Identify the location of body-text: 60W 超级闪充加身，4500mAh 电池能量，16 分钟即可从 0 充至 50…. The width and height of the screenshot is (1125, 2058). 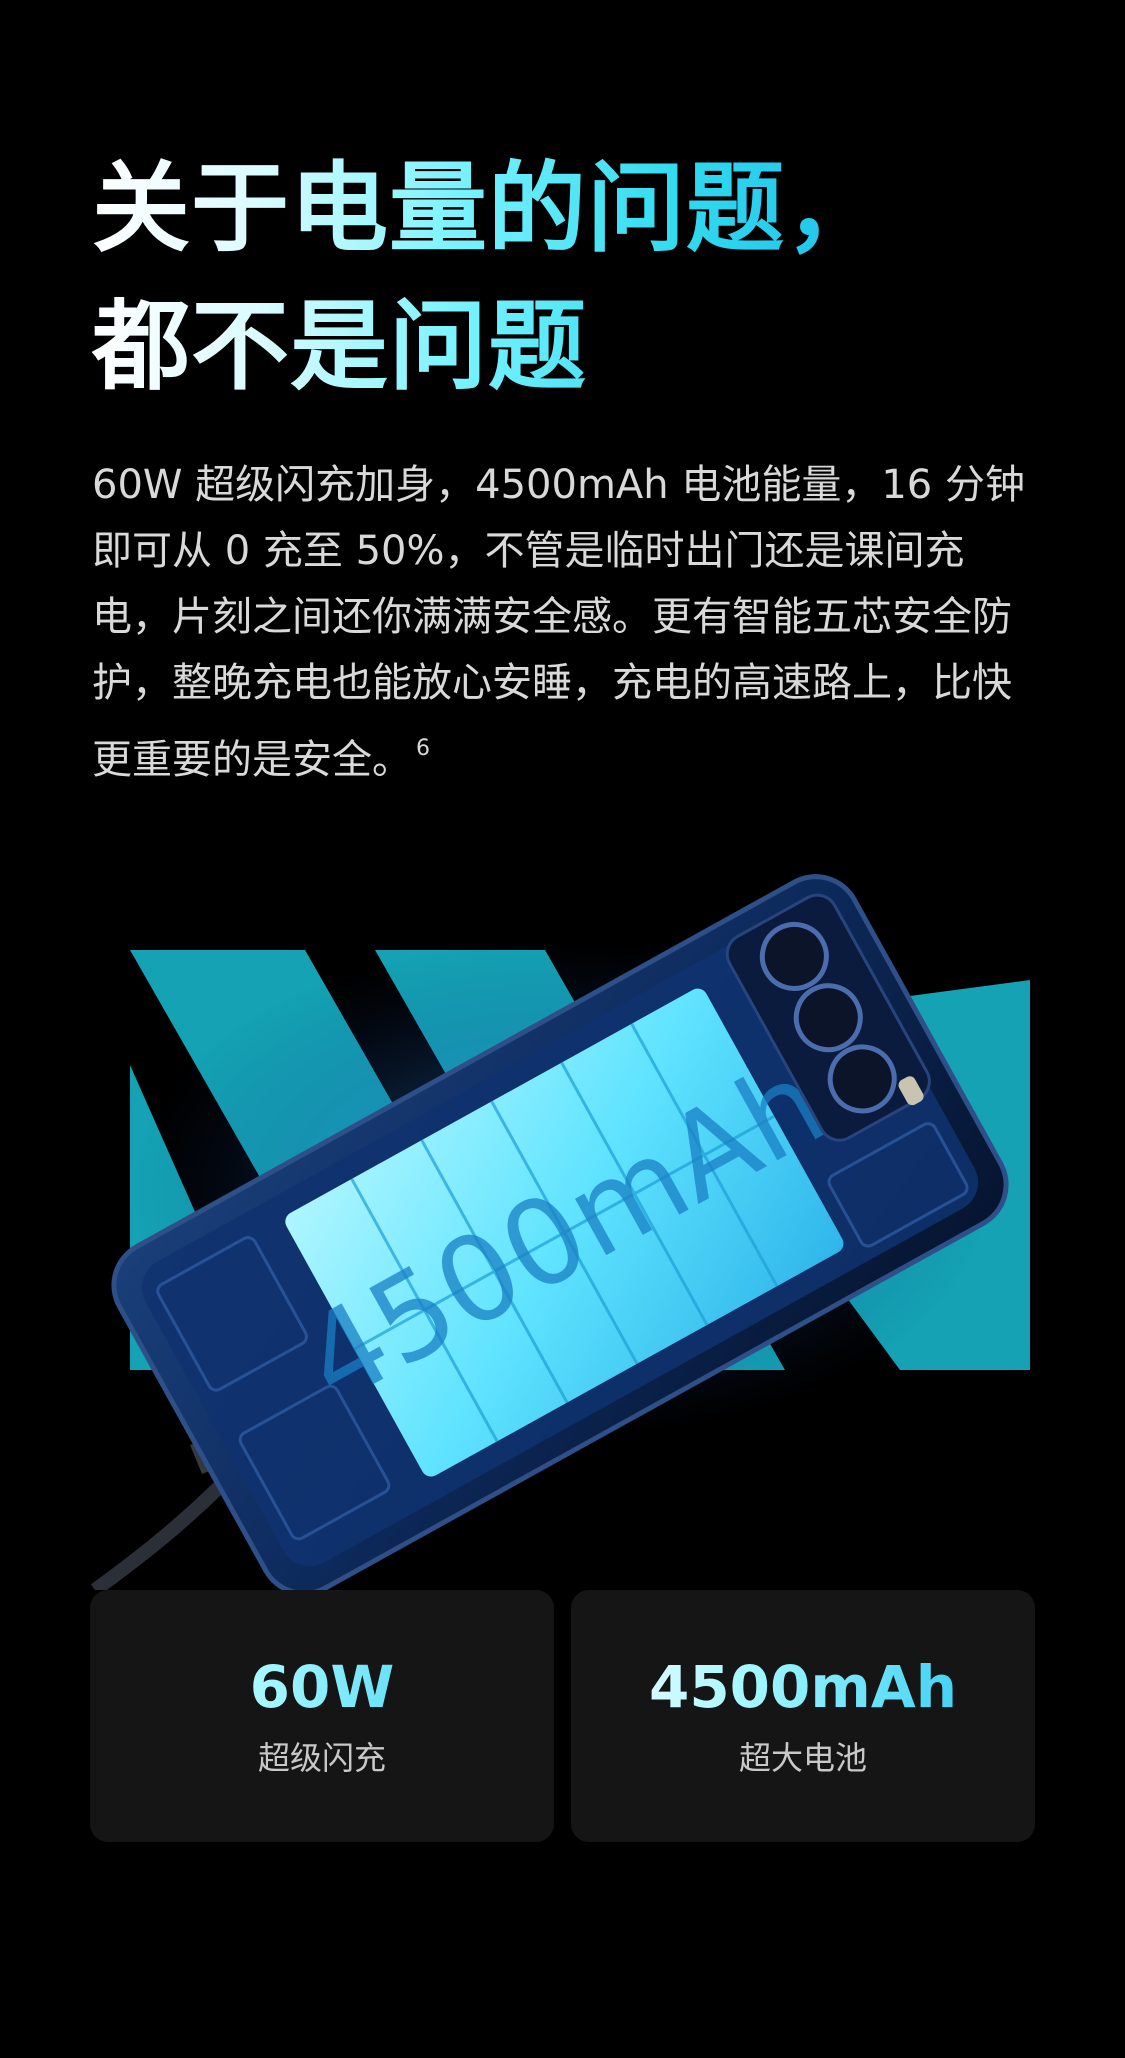
(558, 622).